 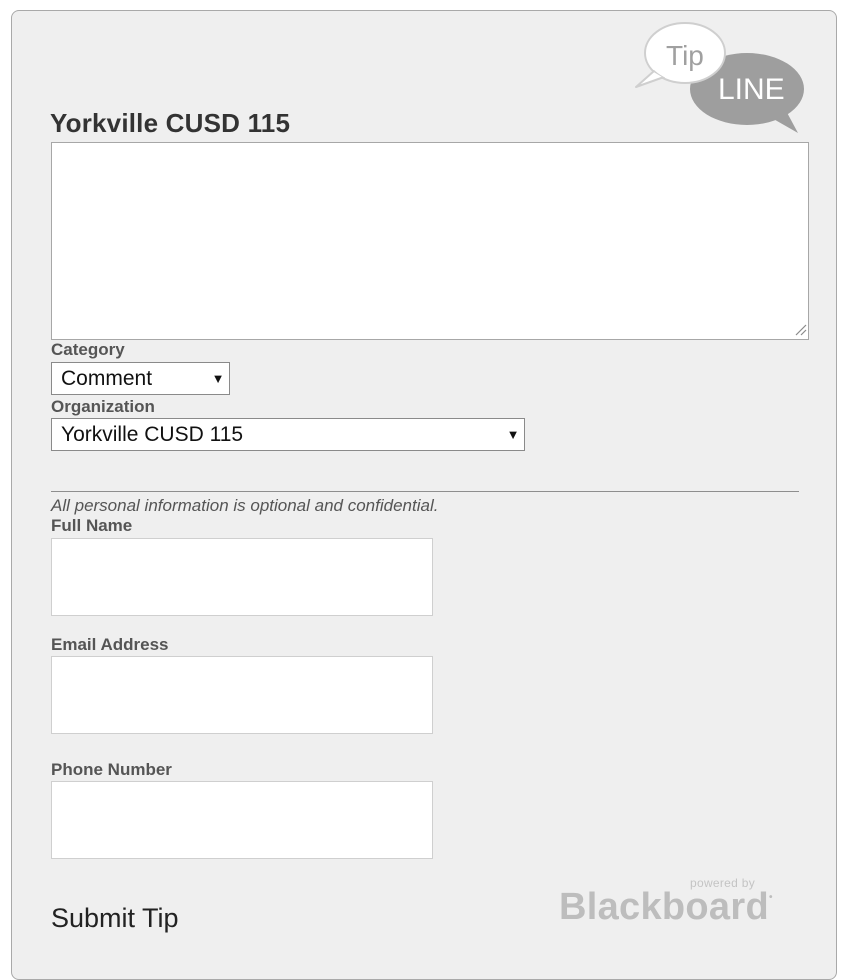 I want to click on phone-input, so click(x=242, y=820).